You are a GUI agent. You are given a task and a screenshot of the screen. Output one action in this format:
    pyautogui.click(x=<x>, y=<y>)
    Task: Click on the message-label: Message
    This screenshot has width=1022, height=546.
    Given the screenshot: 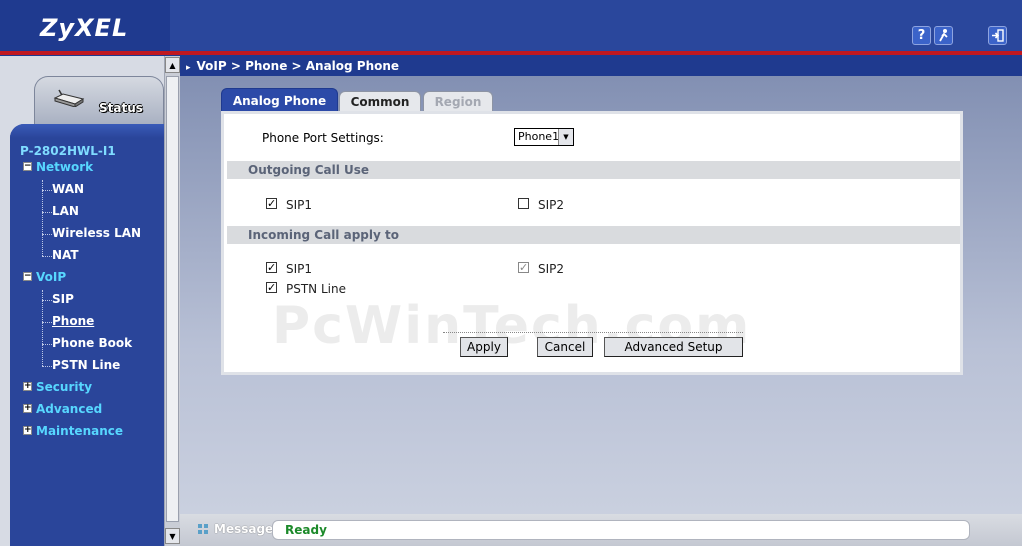 What is the action you would take?
    pyautogui.click(x=244, y=529)
    